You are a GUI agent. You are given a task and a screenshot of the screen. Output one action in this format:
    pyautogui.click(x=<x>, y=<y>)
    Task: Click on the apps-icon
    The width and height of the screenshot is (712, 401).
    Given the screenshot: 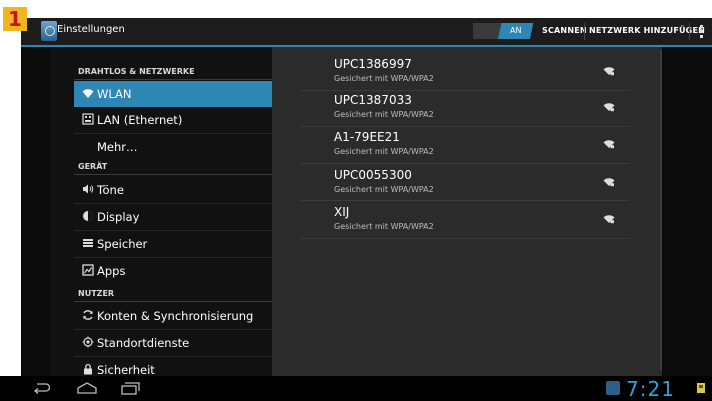 What is the action you would take?
    pyautogui.click(x=88, y=270)
    